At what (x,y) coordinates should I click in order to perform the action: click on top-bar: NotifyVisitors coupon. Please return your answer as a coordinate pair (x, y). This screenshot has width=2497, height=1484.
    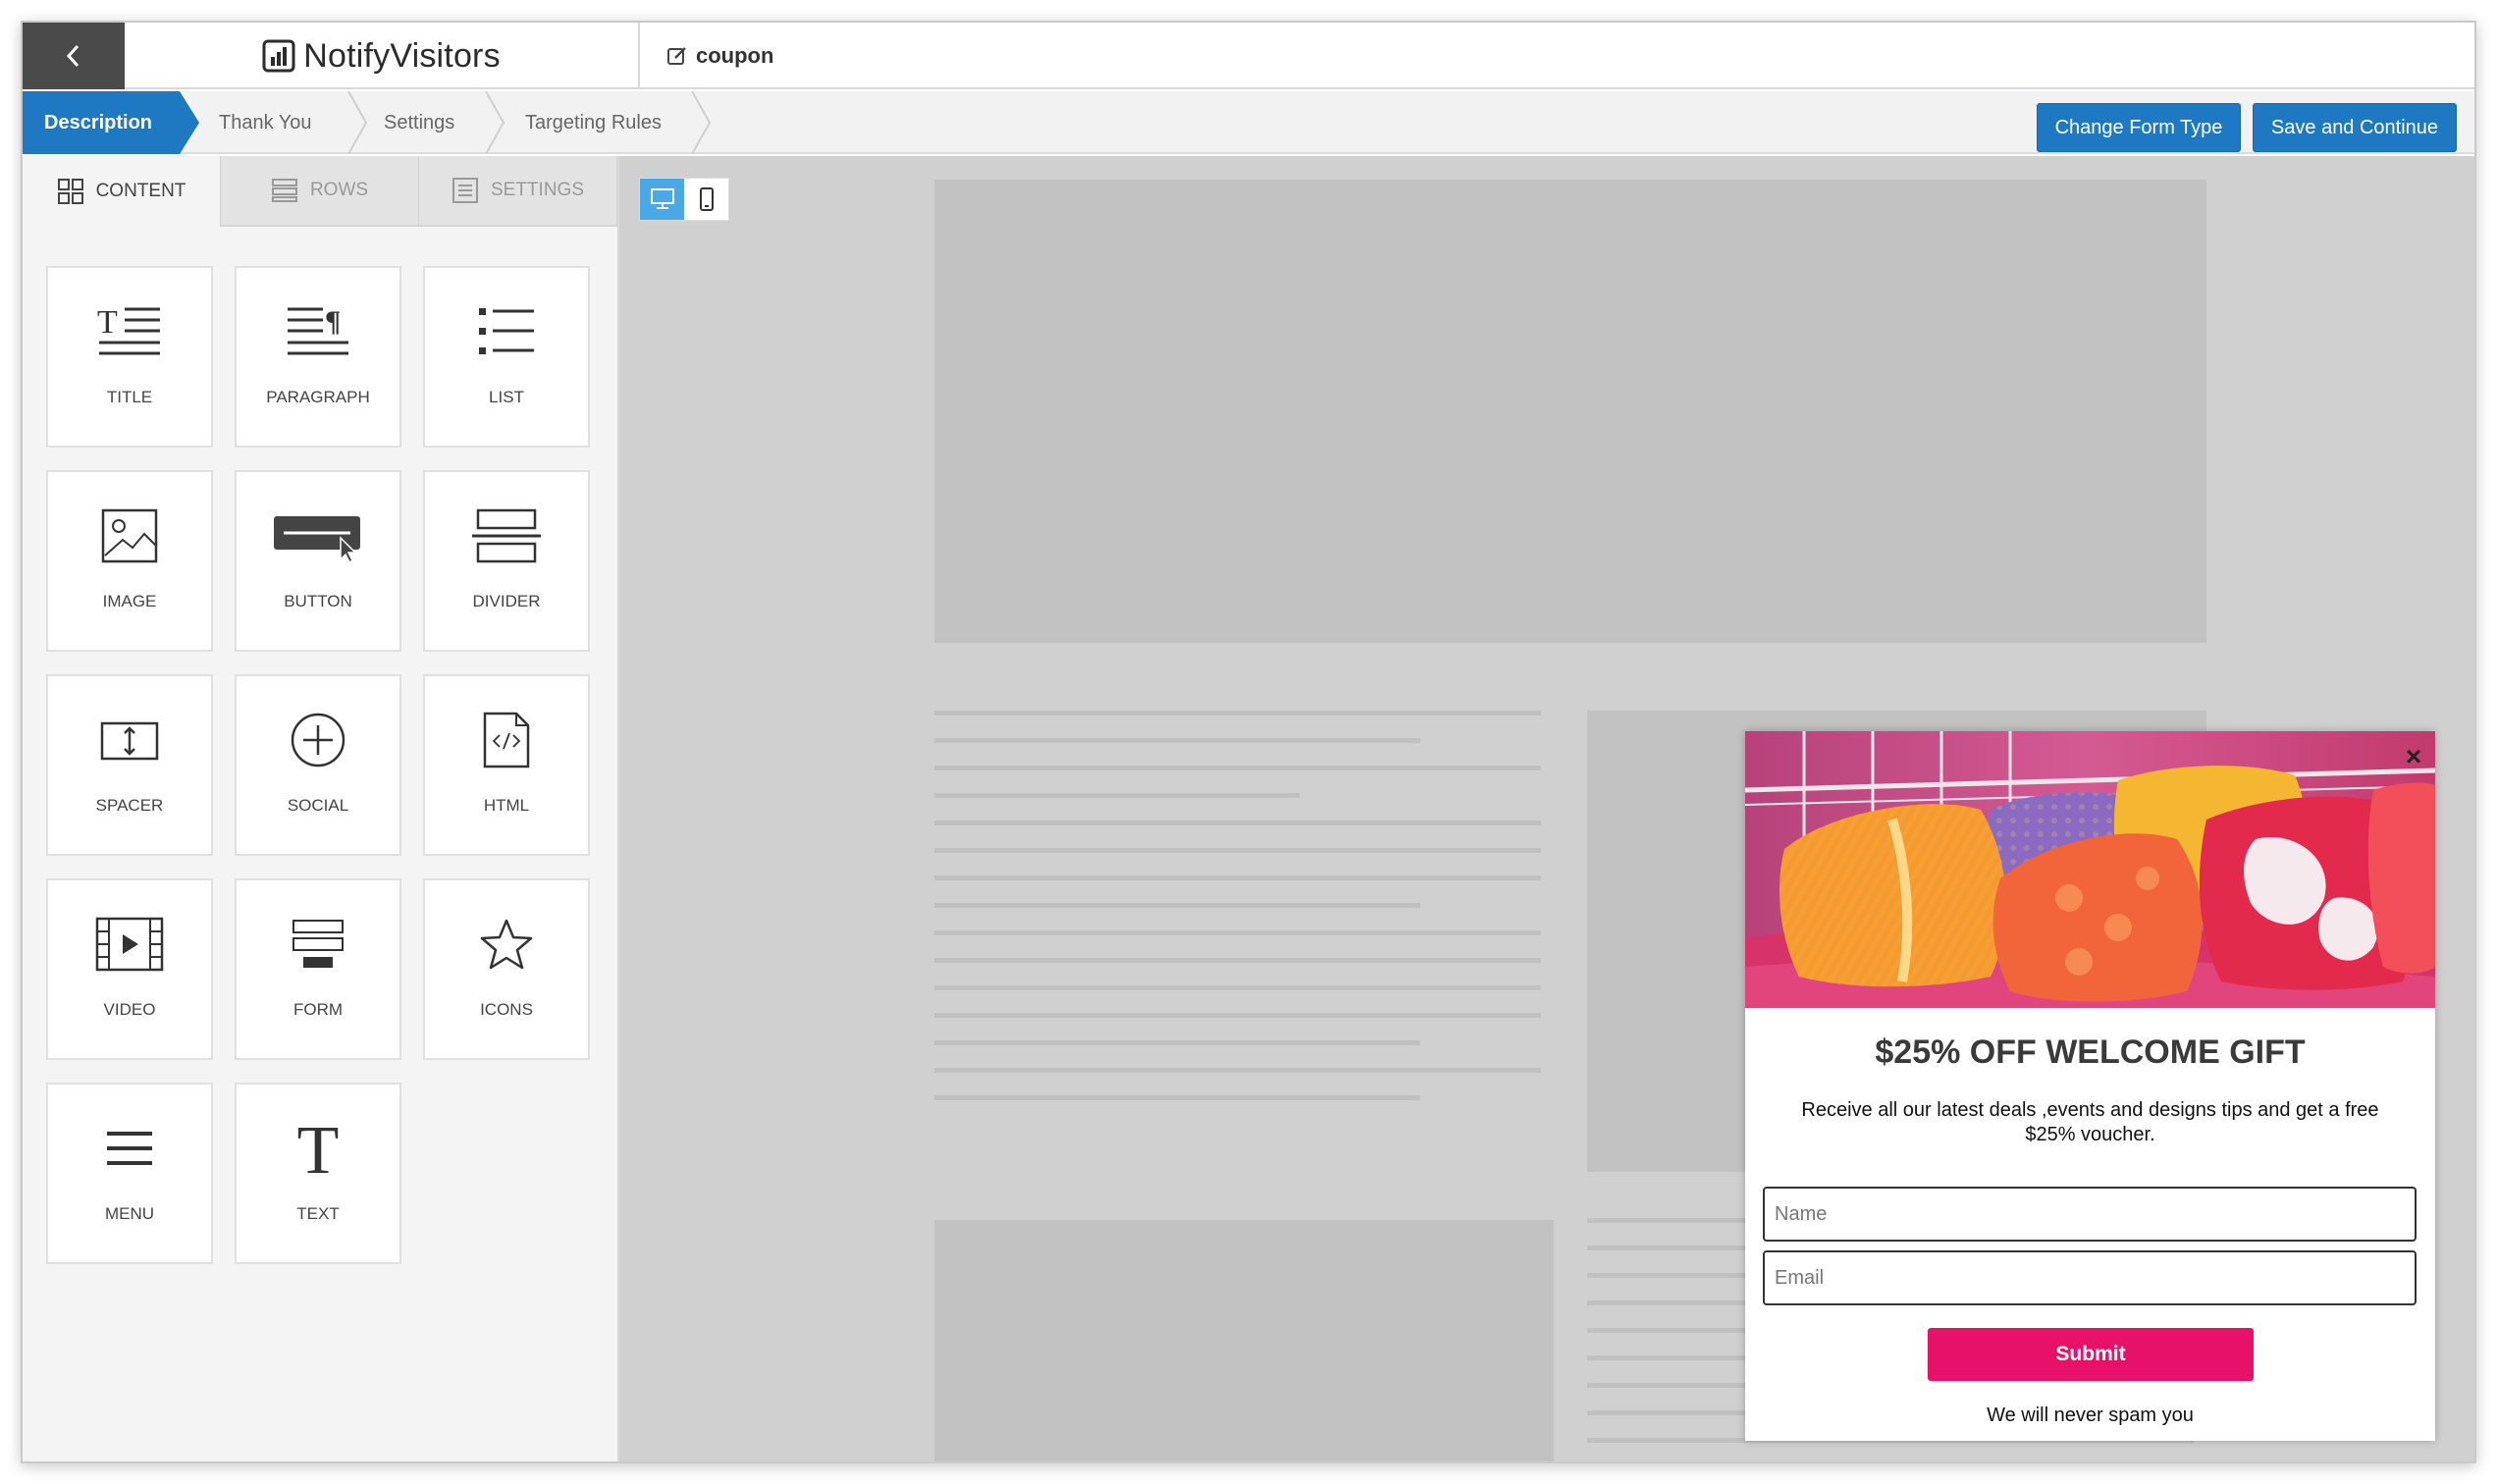
    Looking at the image, I should click on (1248, 56).